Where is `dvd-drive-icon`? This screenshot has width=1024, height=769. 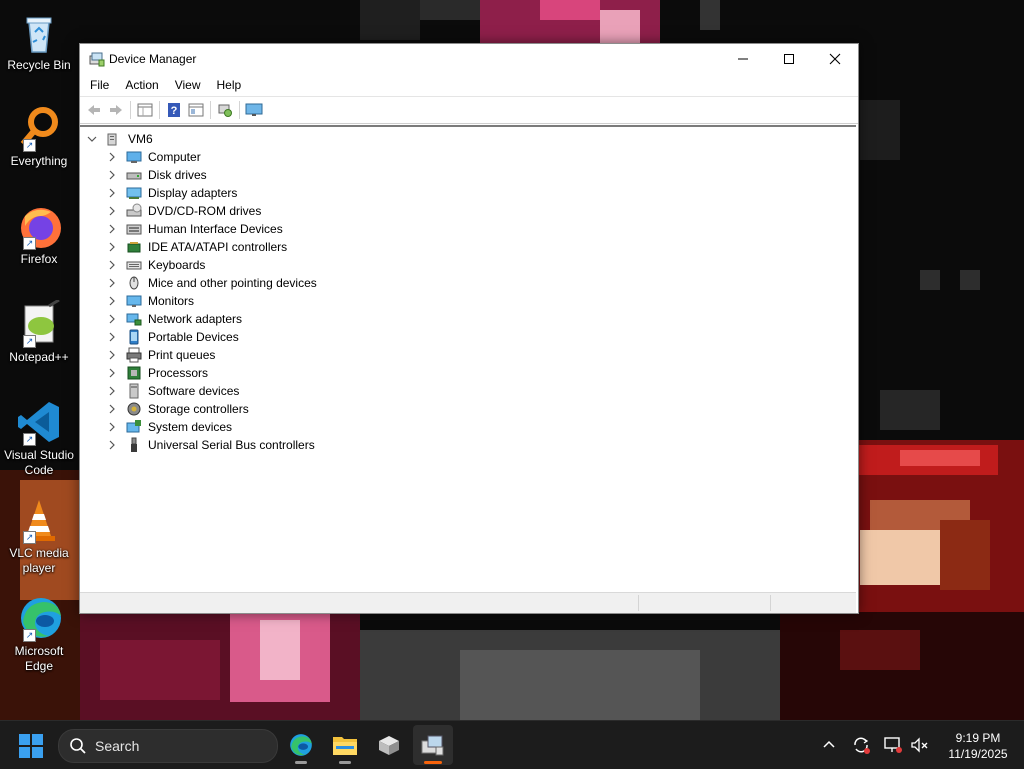 dvd-drive-icon is located at coordinates (134, 211).